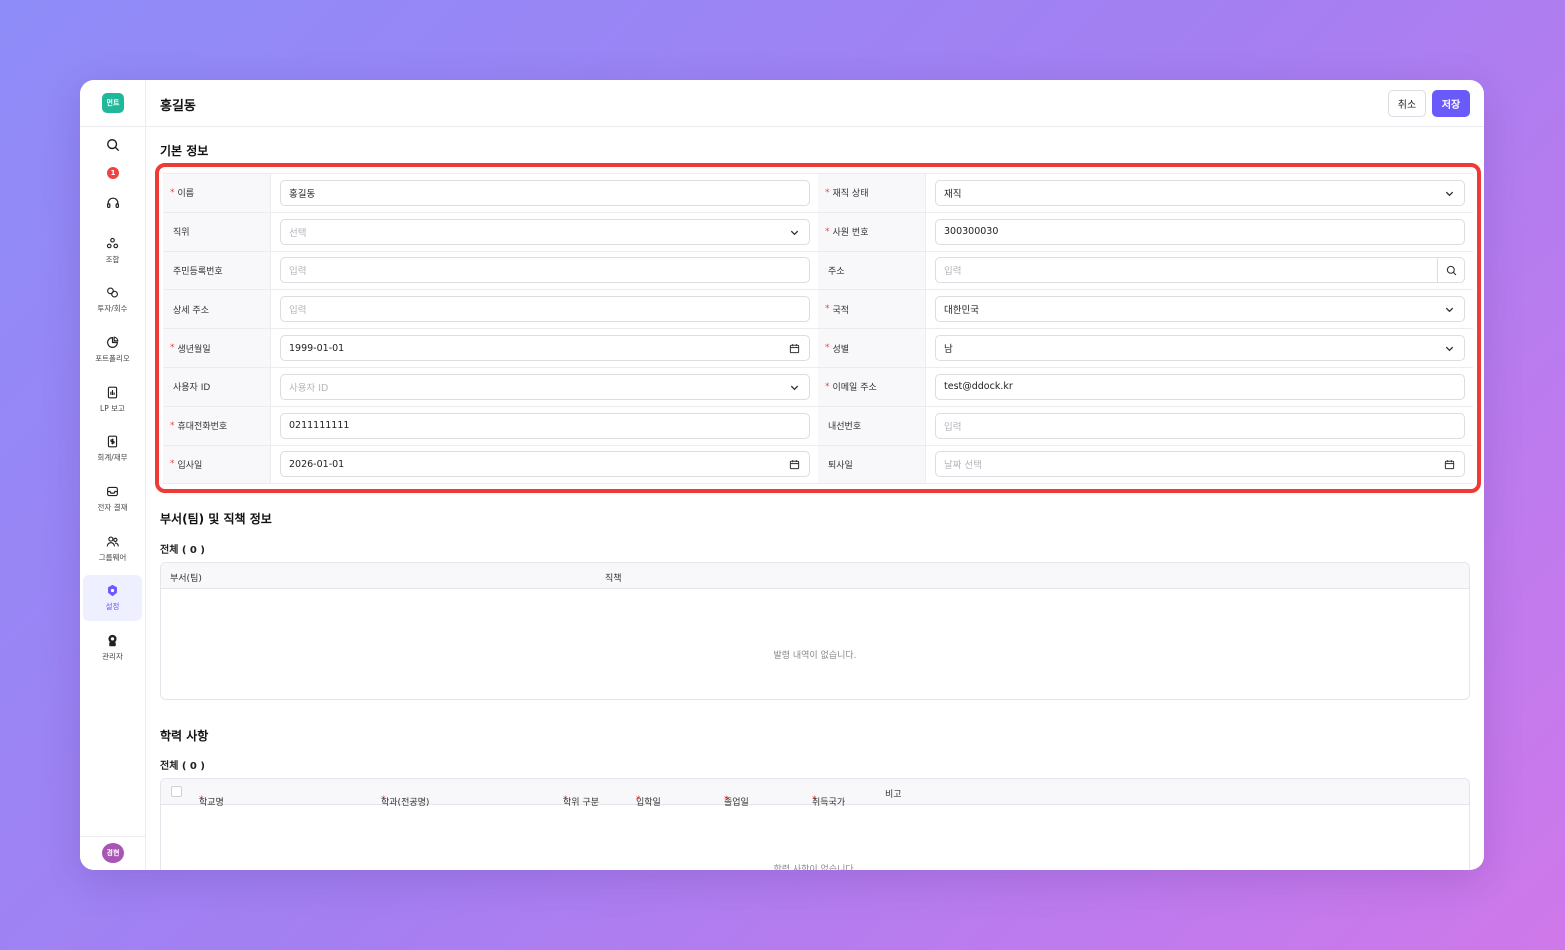 The width and height of the screenshot is (1565, 950). Describe the element at coordinates (112, 358) in the screenshot. I see `nav-label: 포트폴리오` at that location.